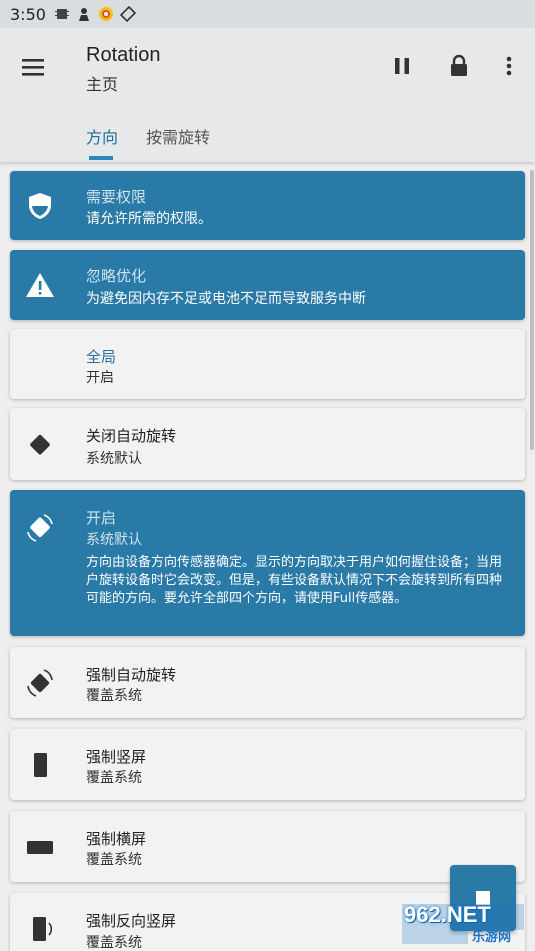  Describe the element at coordinates (116, 276) in the screenshot. I see `card-title: 忽略优化` at that location.